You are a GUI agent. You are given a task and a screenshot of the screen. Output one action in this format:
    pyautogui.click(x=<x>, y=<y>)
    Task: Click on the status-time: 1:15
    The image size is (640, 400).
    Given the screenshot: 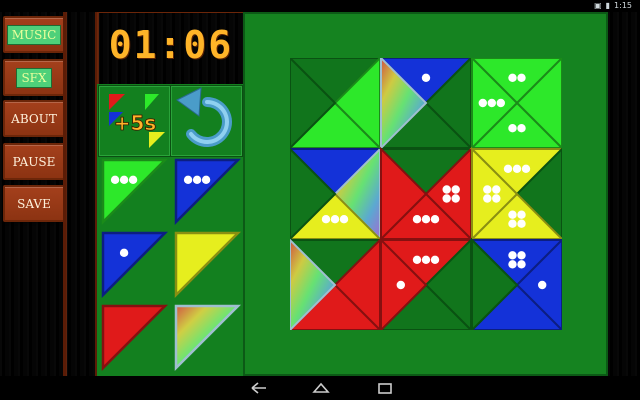 What is the action you would take?
    pyautogui.click(x=623, y=5)
    